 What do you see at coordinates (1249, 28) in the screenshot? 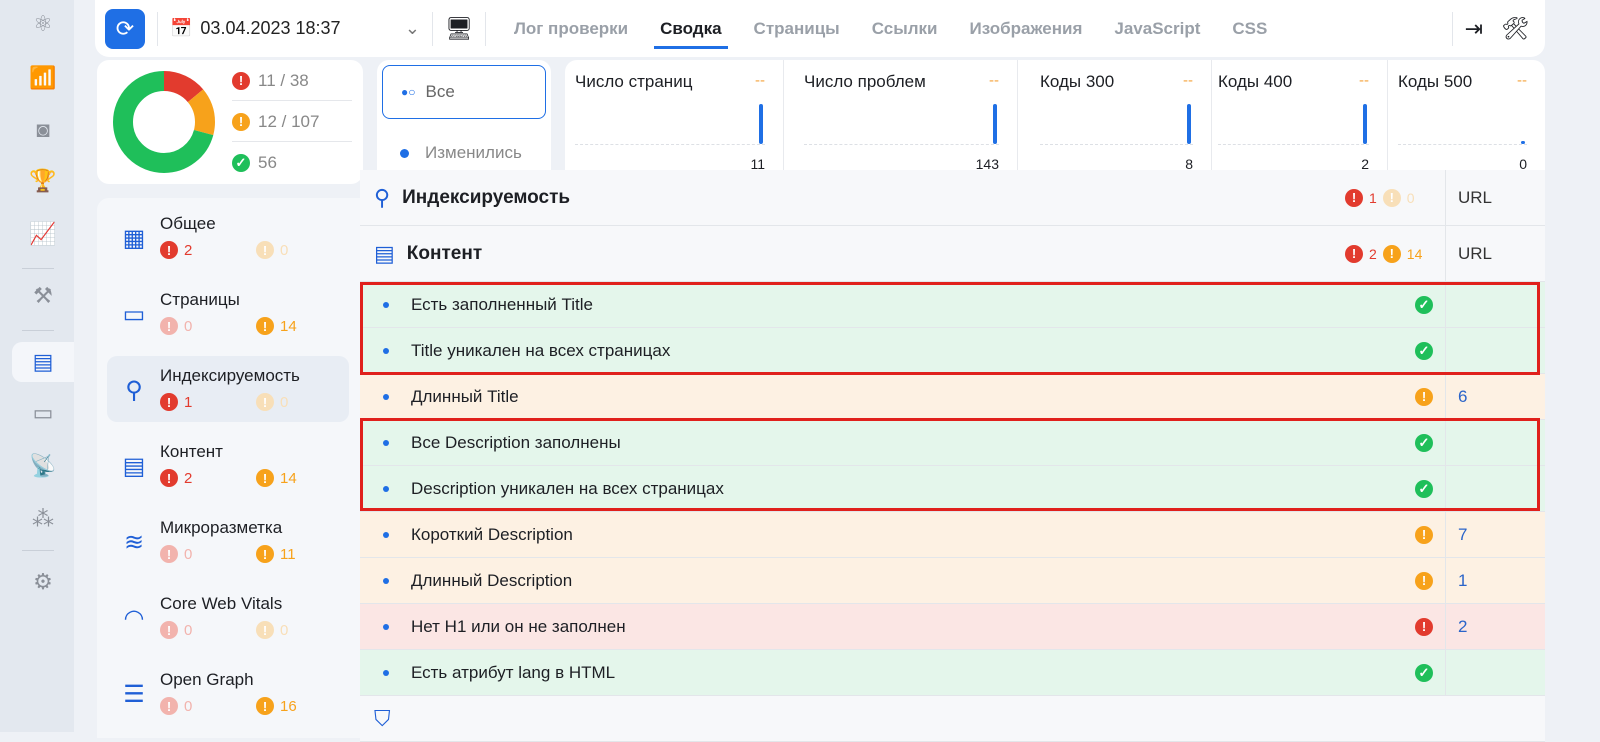
I see `tab-css: CSS` at bounding box center [1249, 28].